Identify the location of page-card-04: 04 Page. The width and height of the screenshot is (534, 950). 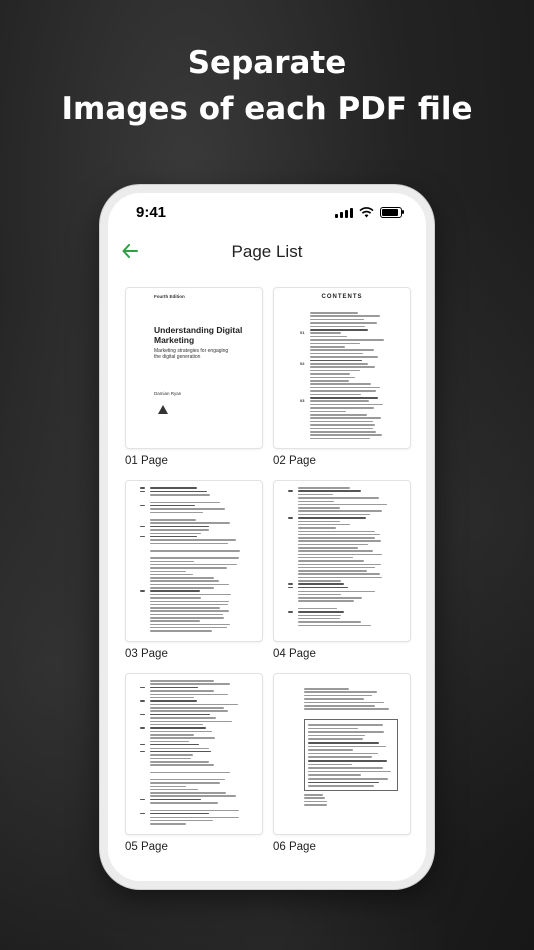
(342, 570).